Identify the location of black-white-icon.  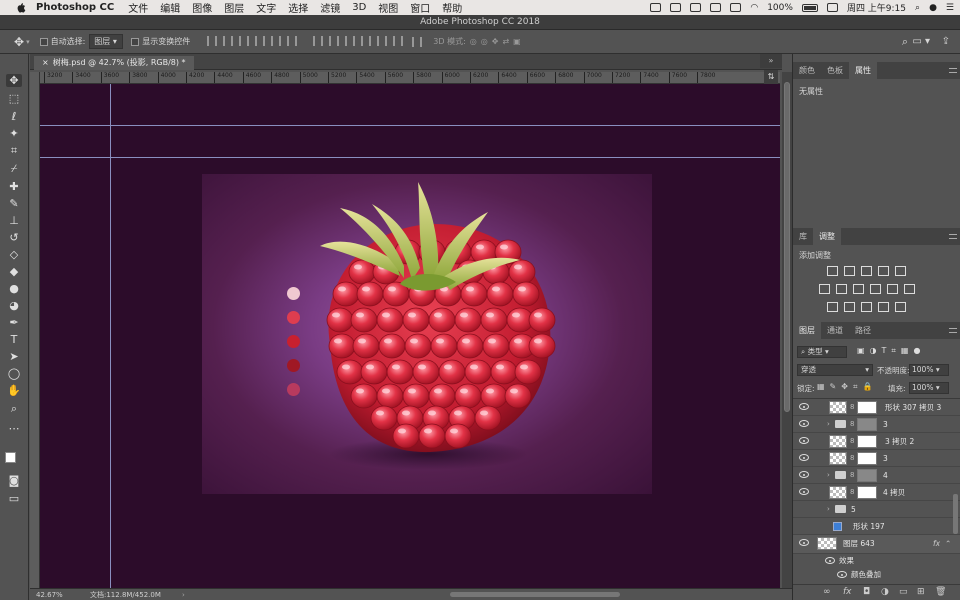
(858, 289).